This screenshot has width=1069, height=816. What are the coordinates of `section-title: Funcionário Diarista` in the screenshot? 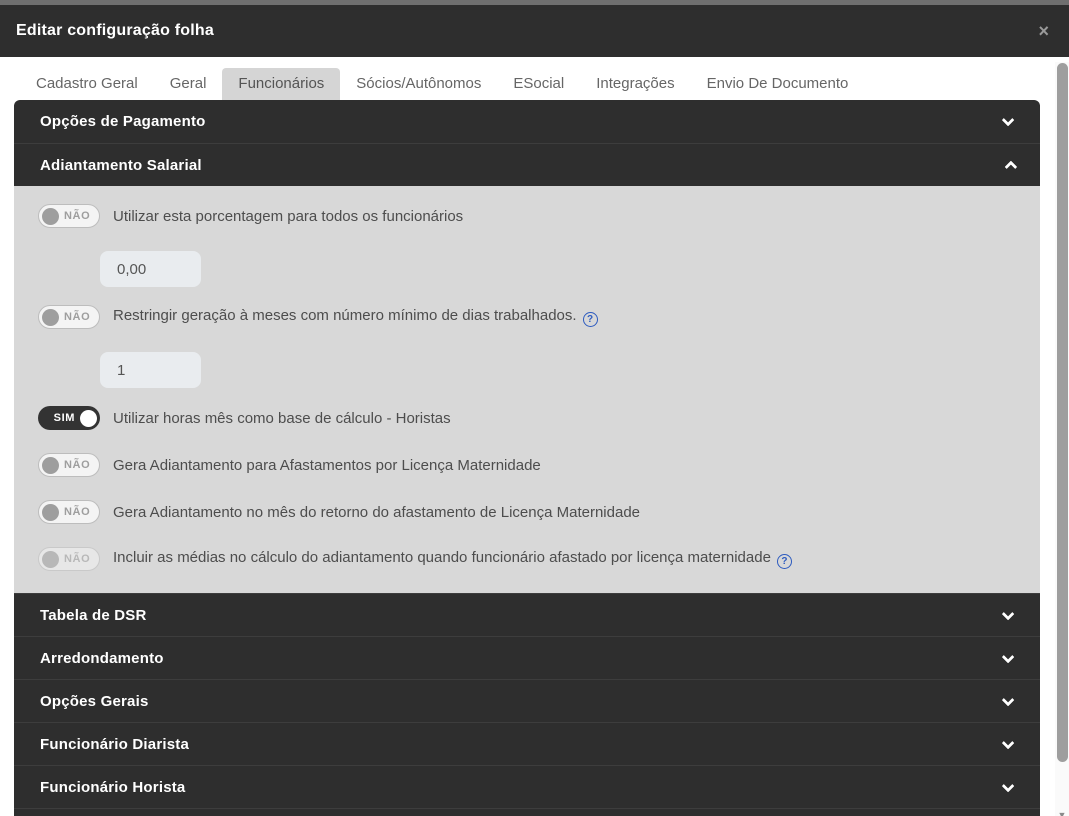 It's located at (115, 744).